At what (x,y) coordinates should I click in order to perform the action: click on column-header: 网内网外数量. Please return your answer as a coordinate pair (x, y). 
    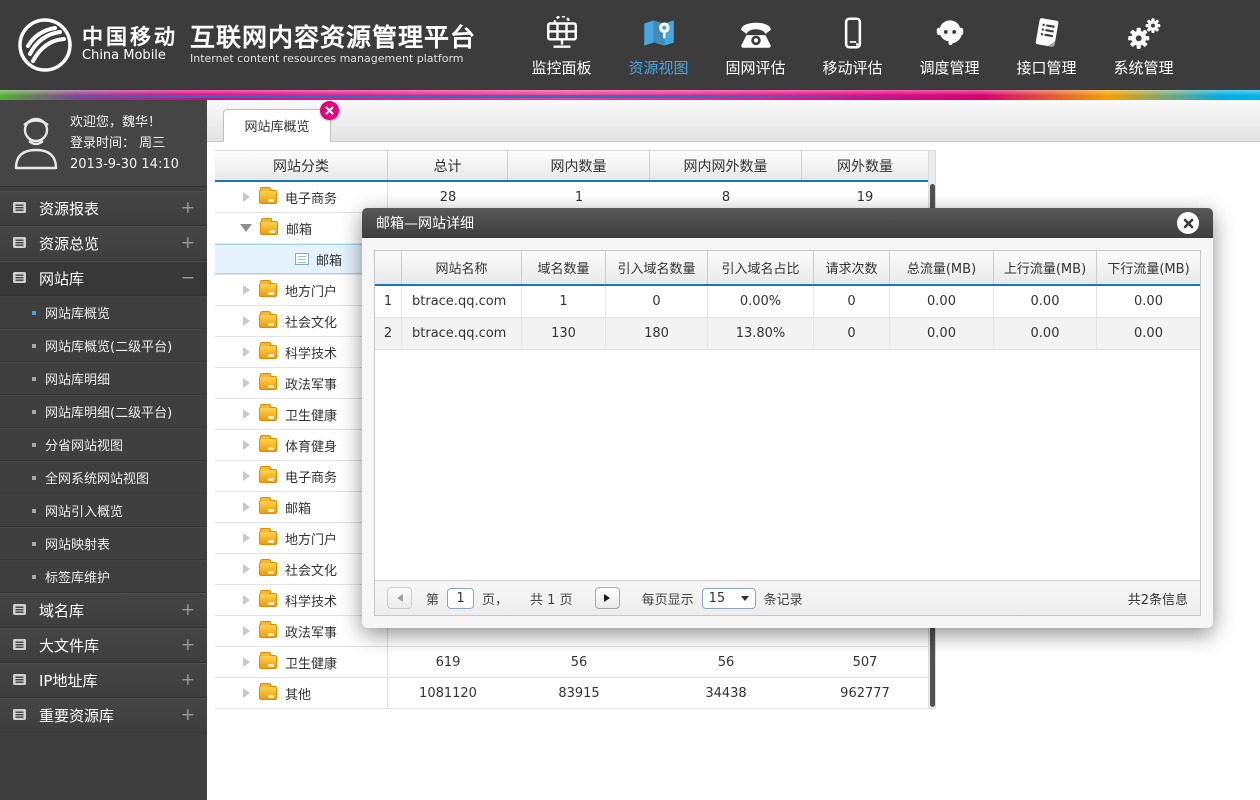
    Looking at the image, I should click on (726, 165).